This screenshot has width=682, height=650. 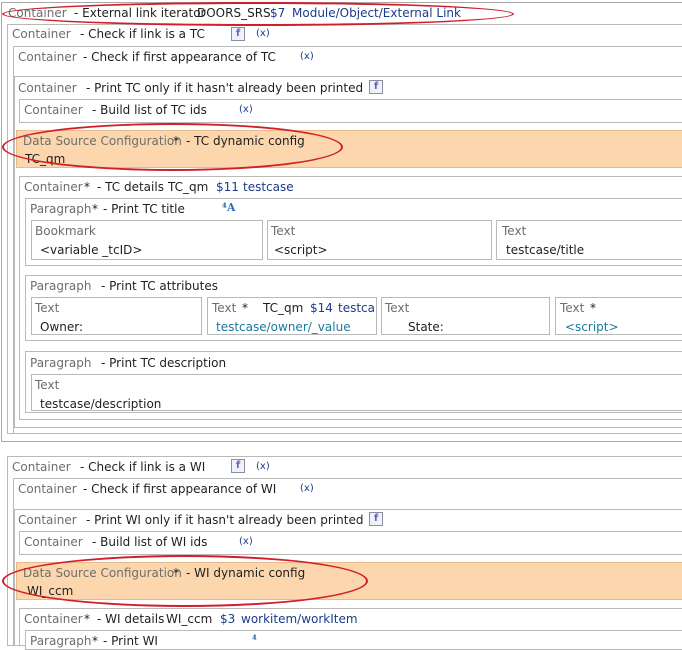 I want to click on text-number: $14, so click(x=321, y=308).